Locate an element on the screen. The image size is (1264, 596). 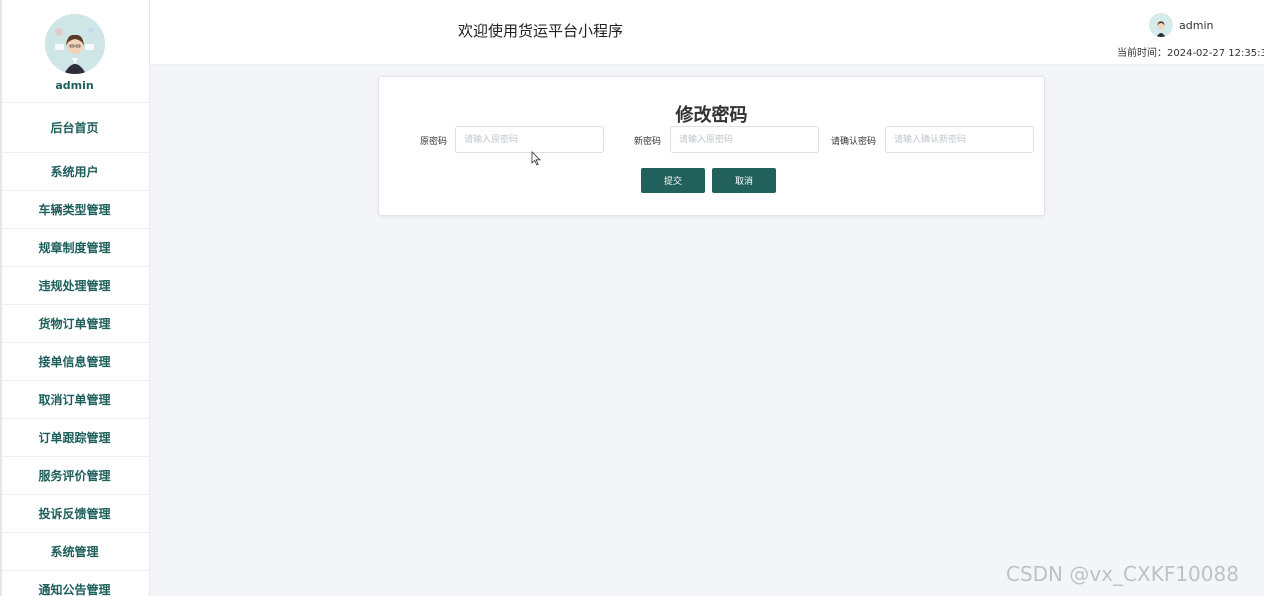
sidebar-item-violations: 违规处理管理 is located at coordinates (74, 286).